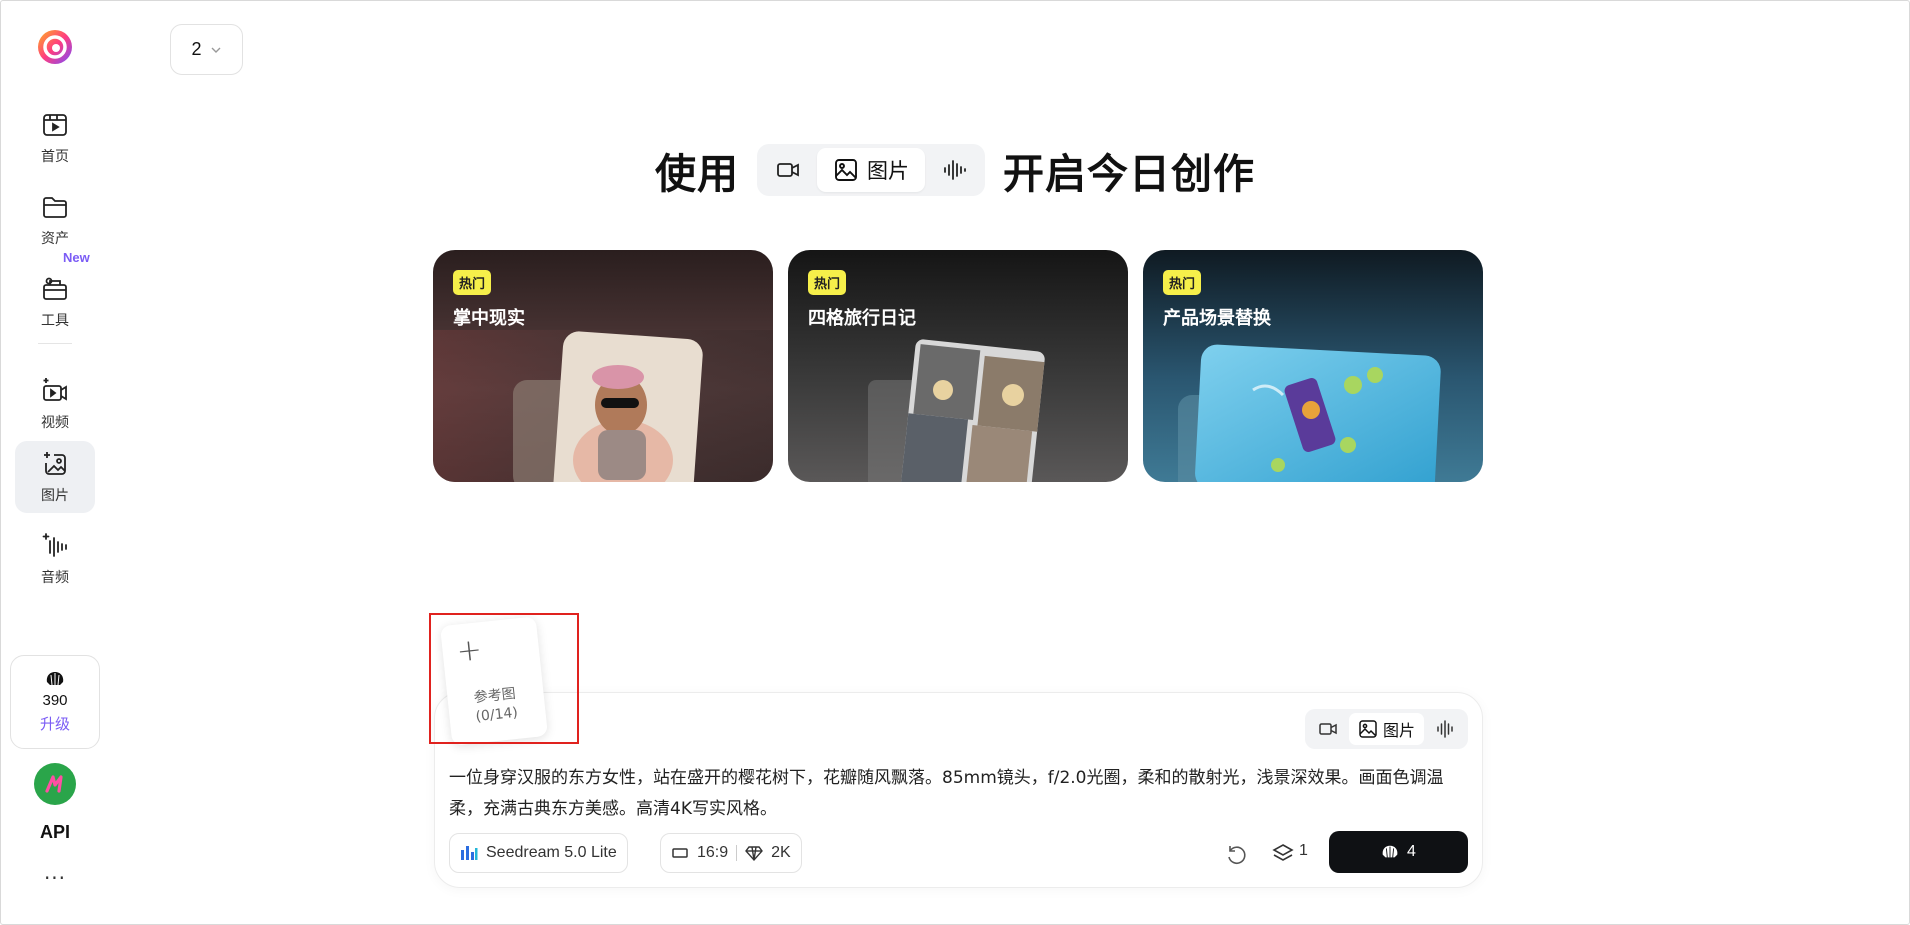  Describe the element at coordinates (55, 302) in the screenshot. I see `sidebar-item-tools: 工具` at that location.